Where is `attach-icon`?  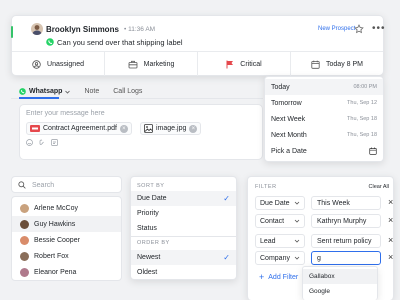 attach-icon is located at coordinates (42, 142).